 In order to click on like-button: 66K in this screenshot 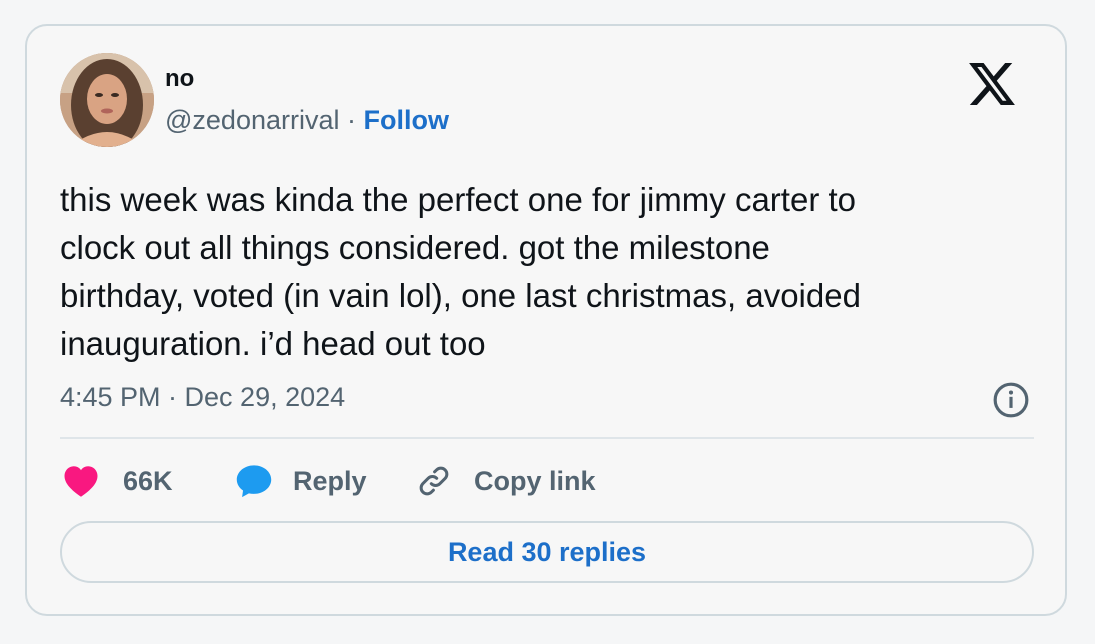, I will do `click(118, 481)`.